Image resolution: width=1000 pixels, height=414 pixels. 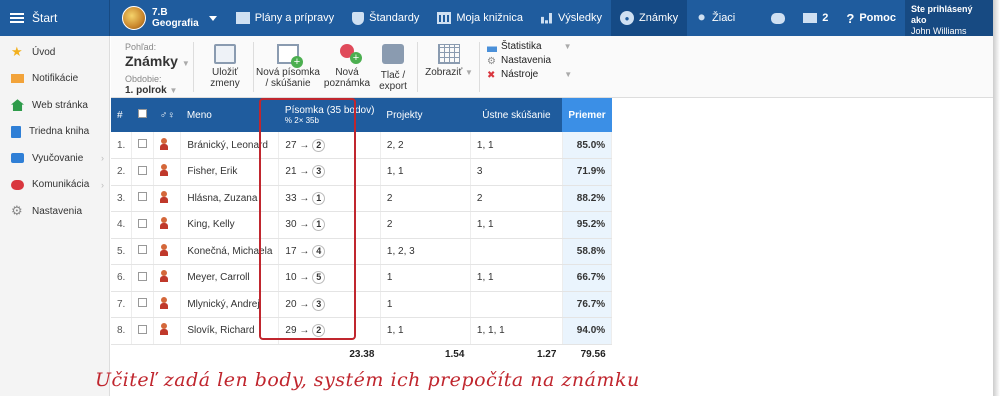 I want to click on sidebar-item-home: ★ Úvod, so click(x=54, y=52).